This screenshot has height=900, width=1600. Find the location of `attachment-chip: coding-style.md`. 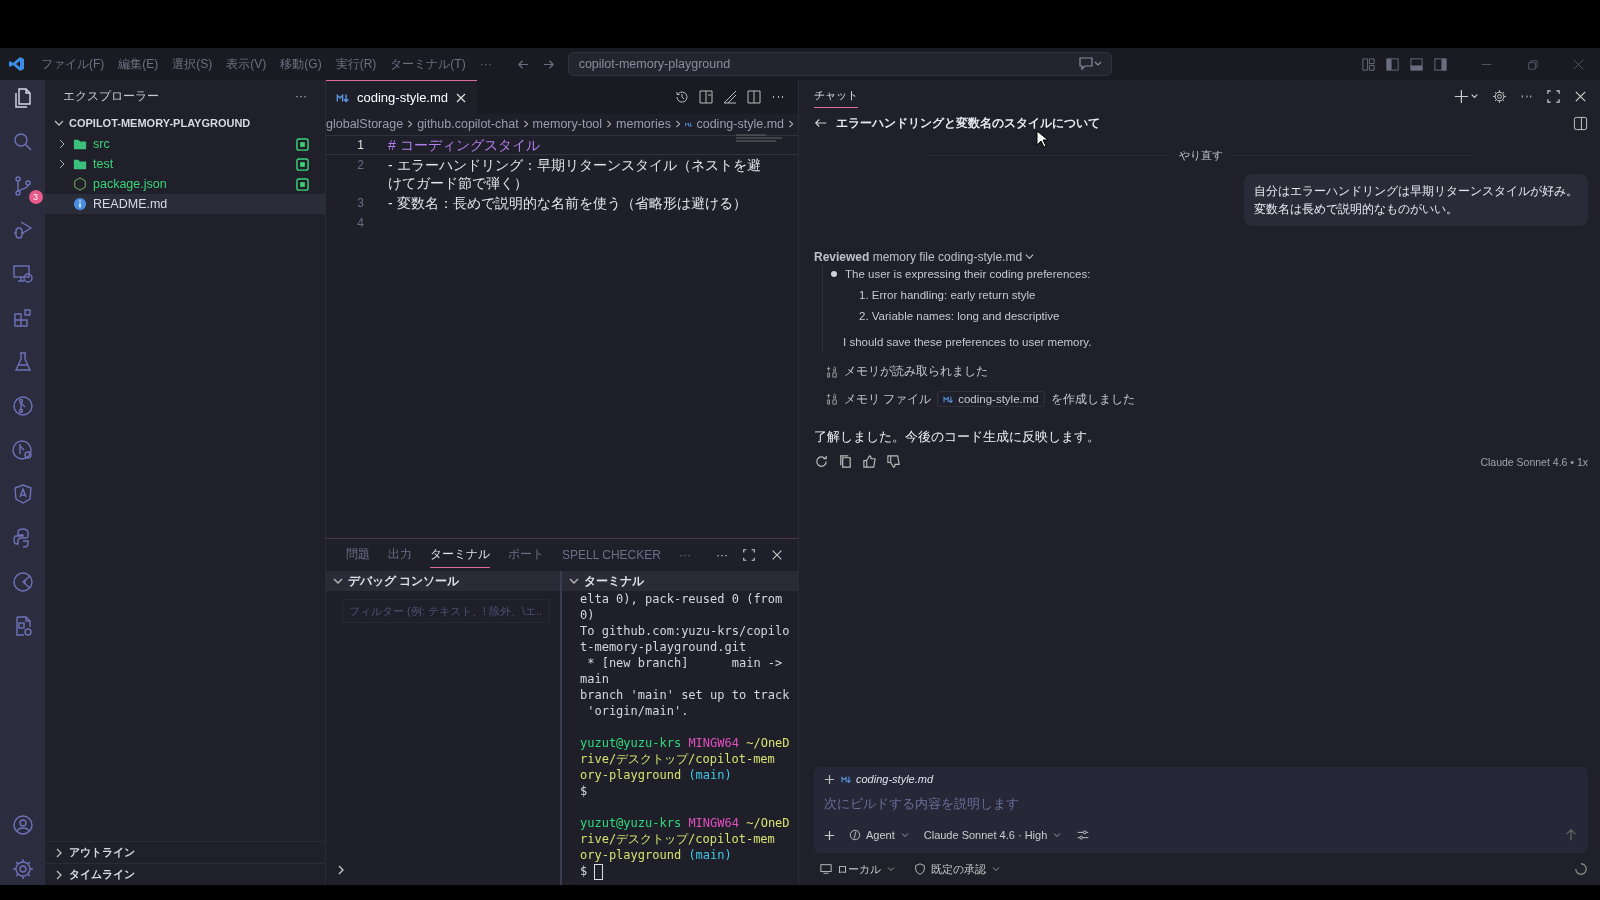

attachment-chip: coding-style.md is located at coordinates (887, 779).